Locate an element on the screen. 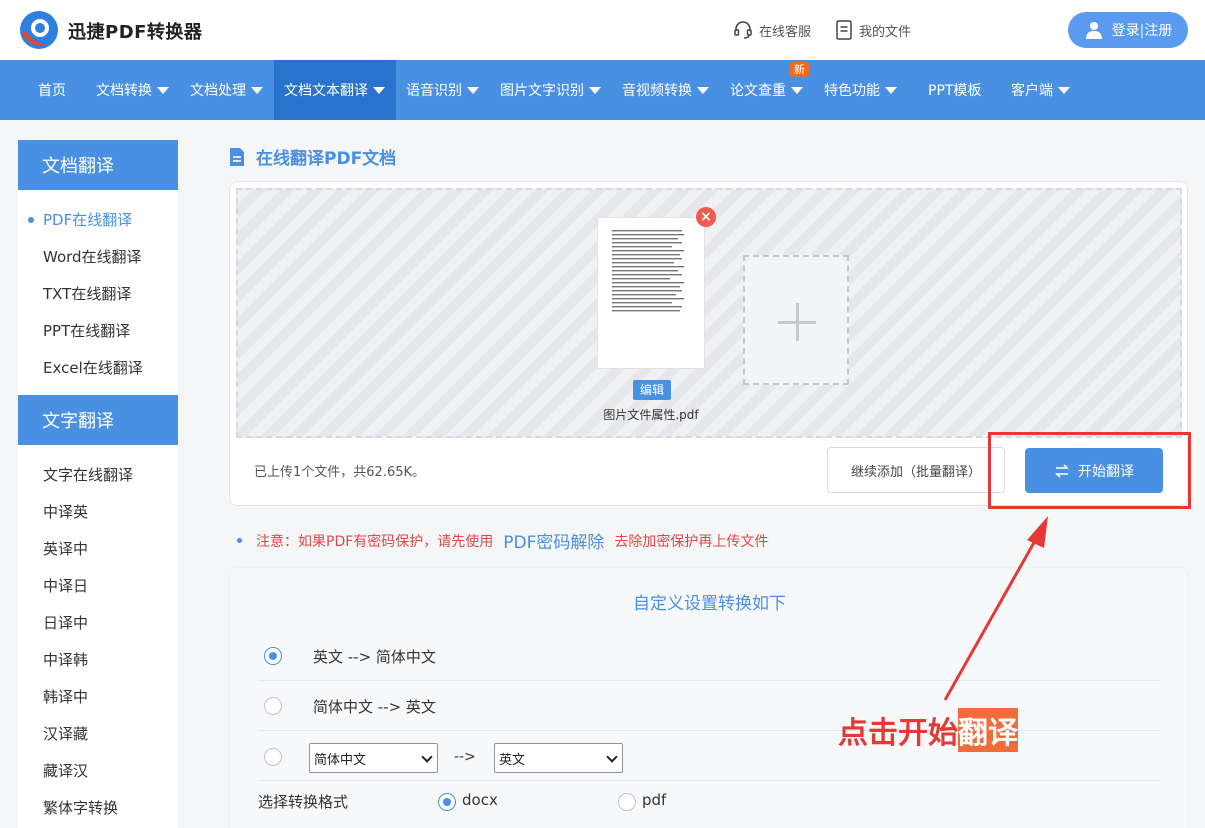 This screenshot has width=1205, height=828. online-service-label: 在线客服 is located at coordinates (785, 32).